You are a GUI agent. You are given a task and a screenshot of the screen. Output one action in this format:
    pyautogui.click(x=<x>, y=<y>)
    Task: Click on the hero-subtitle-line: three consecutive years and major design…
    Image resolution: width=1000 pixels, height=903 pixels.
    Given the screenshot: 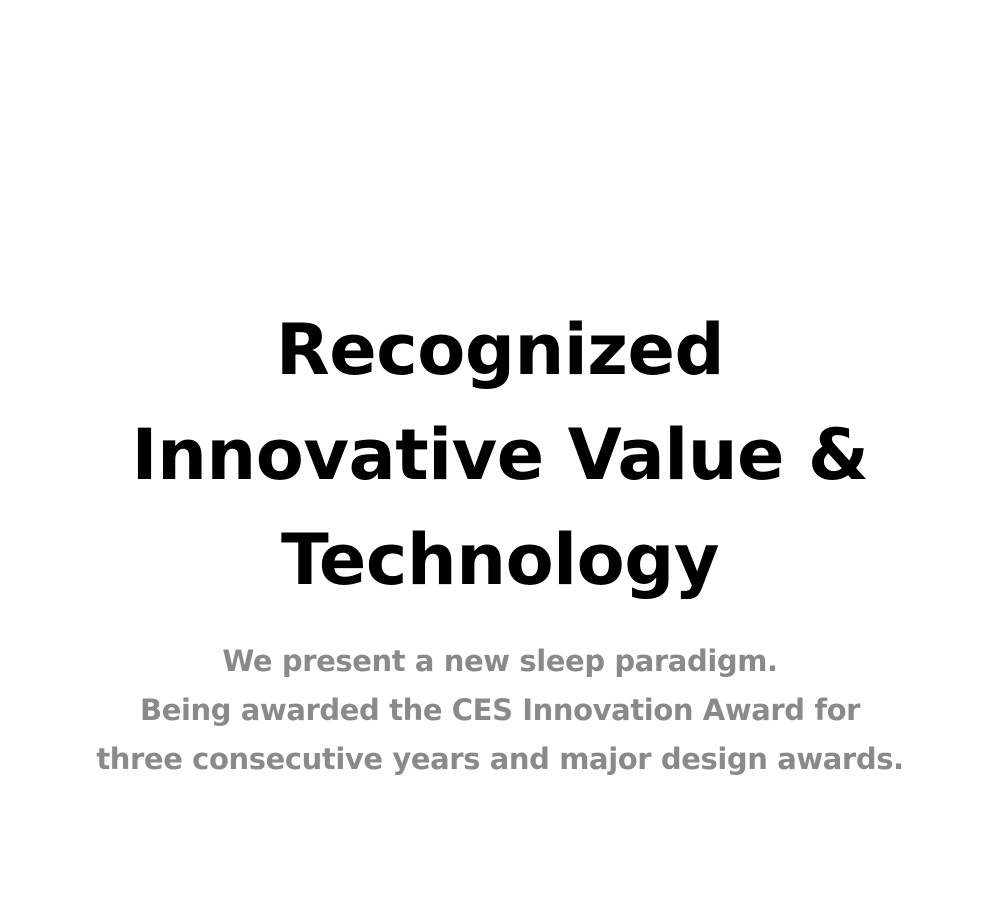 What is the action you would take?
    pyautogui.click(x=500, y=759)
    